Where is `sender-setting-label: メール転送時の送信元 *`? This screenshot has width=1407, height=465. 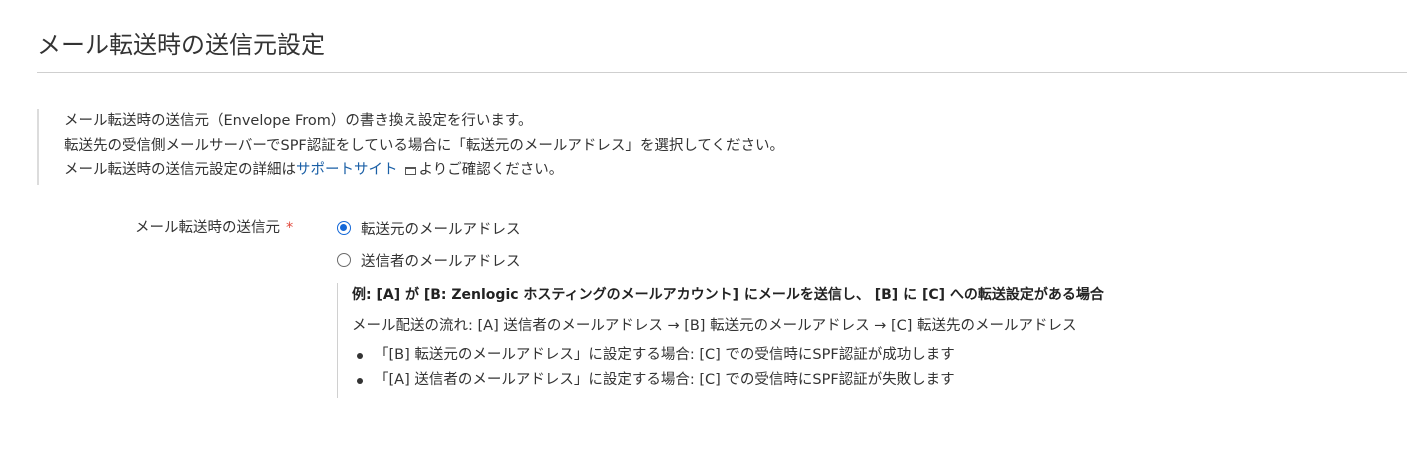 sender-setting-label: メール転送時の送信元 * is located at coordinates (214, 228).